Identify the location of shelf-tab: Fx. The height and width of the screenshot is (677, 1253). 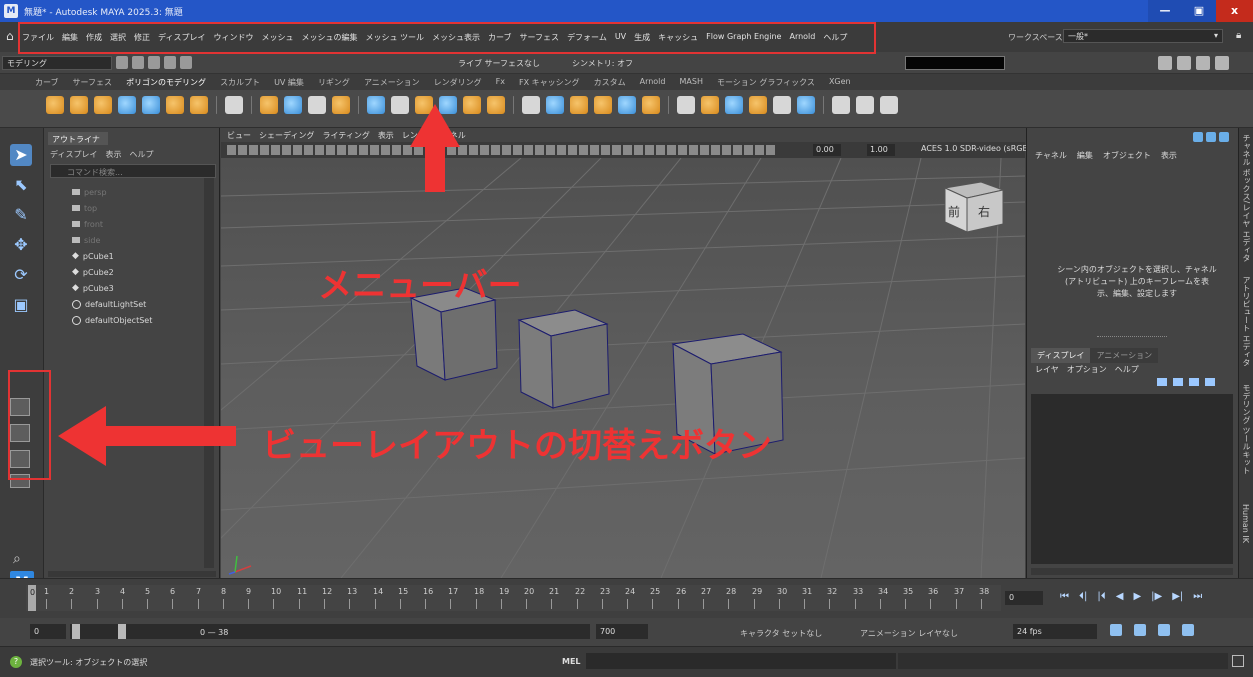
(500, 82).